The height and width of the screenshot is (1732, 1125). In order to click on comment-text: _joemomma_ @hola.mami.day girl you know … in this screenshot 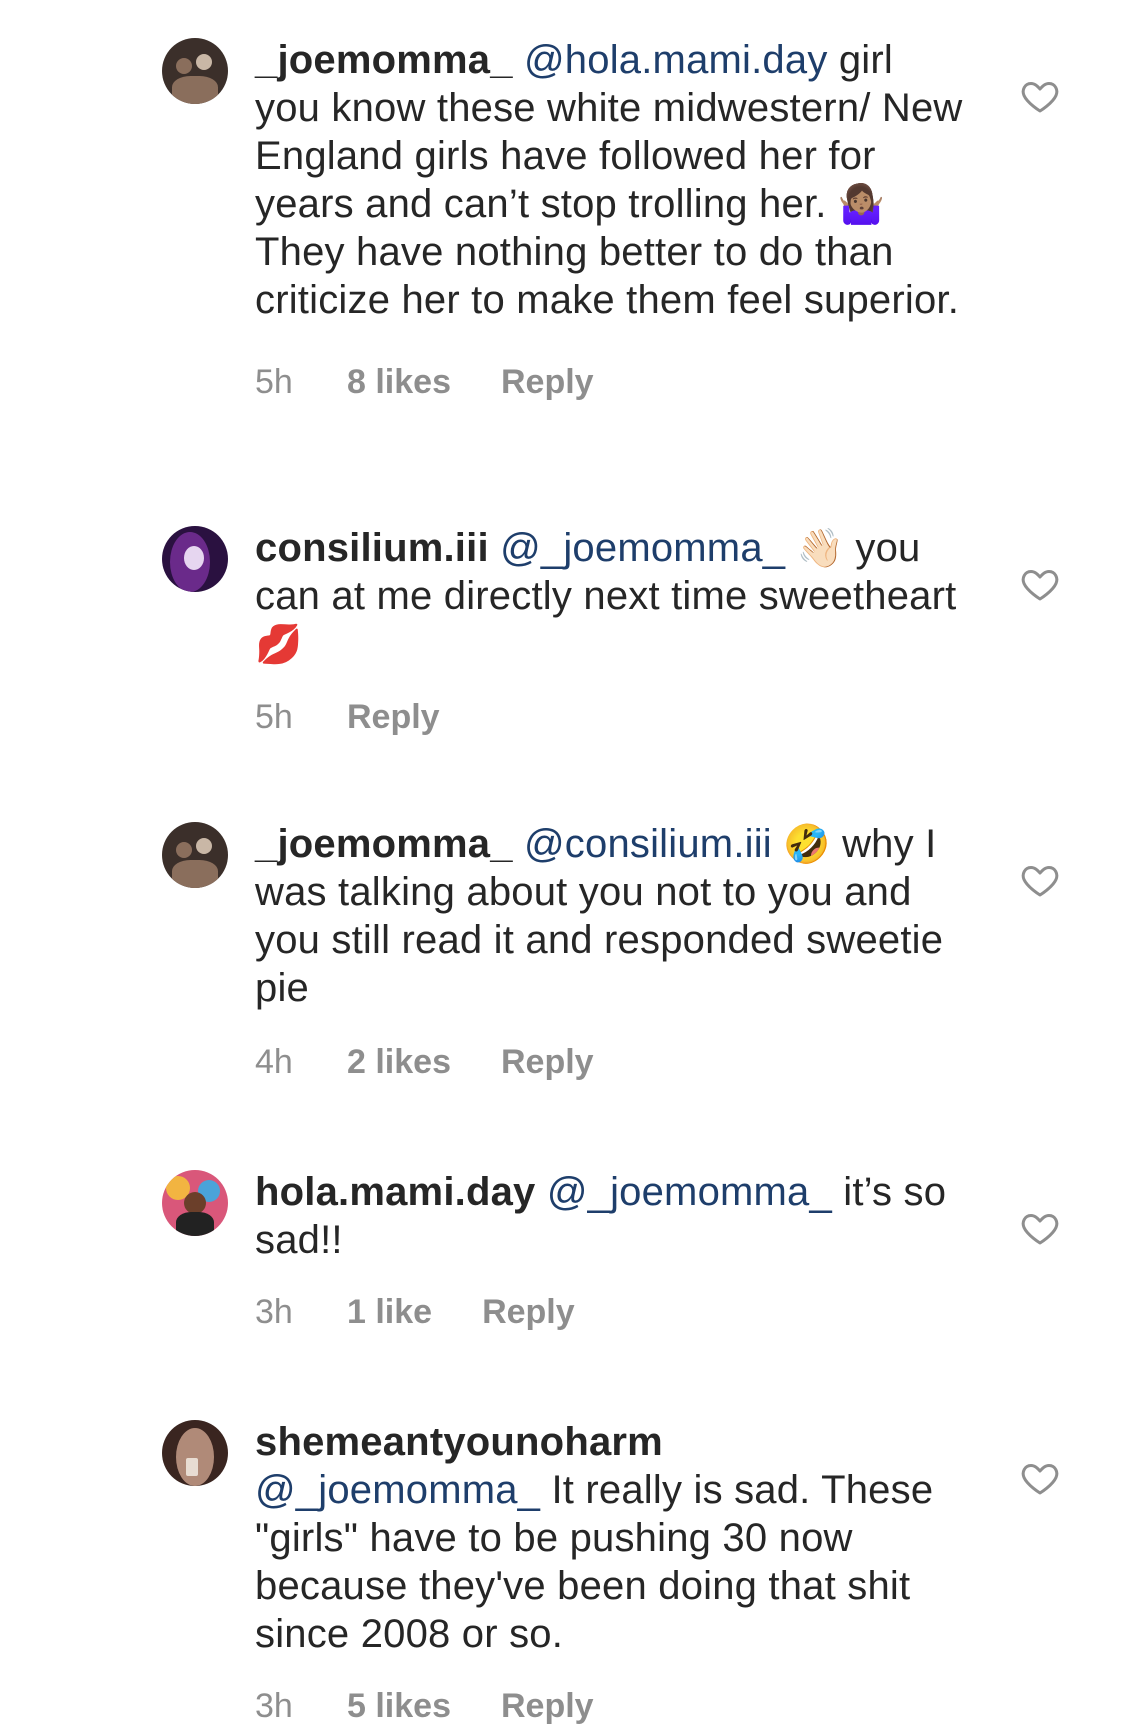, I will do `click(610, 180)`.